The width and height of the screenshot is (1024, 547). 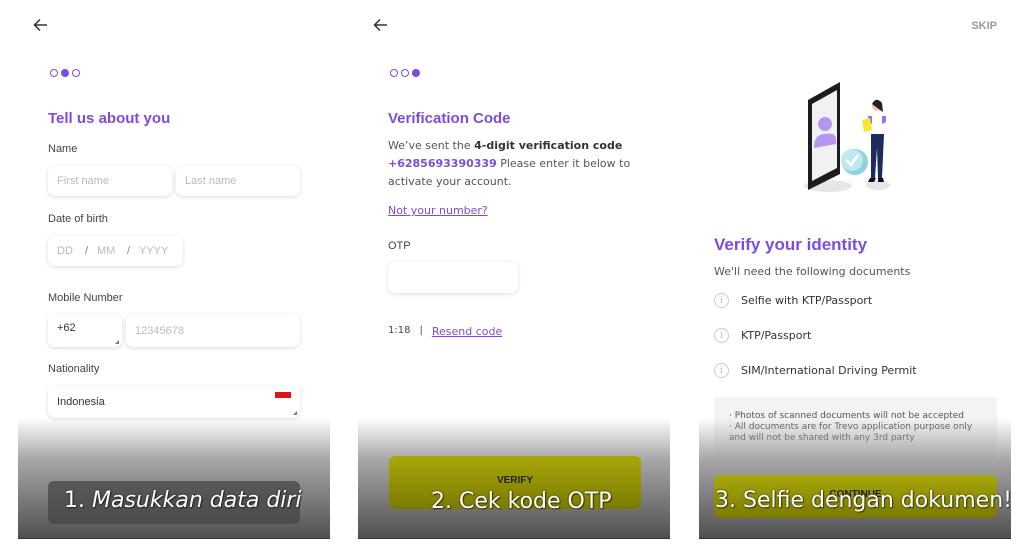 I want to click on countdown-timer: 1:18, so click(x=399, y=330).